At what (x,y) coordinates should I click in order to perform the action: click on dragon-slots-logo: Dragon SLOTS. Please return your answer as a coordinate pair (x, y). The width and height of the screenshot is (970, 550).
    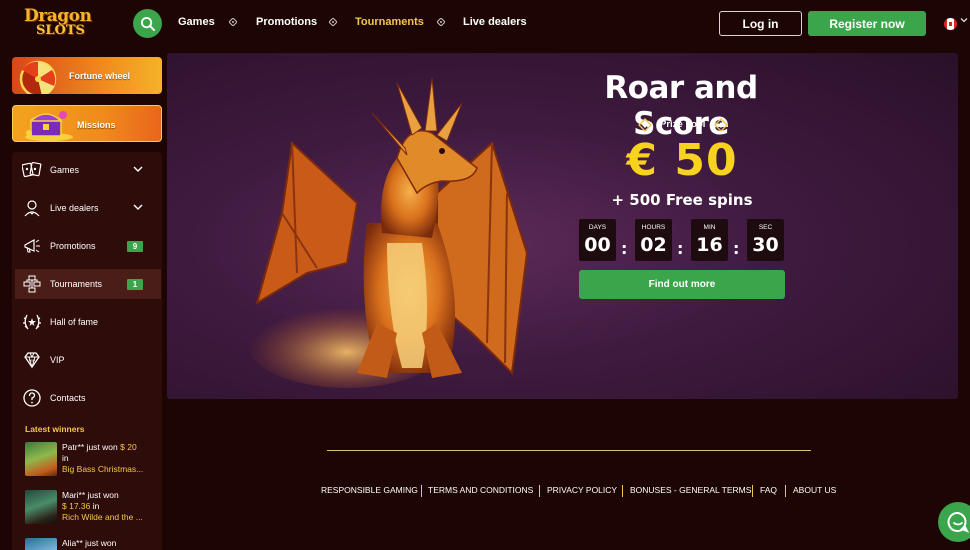
    Looking at the image, I should click on (59, 23).